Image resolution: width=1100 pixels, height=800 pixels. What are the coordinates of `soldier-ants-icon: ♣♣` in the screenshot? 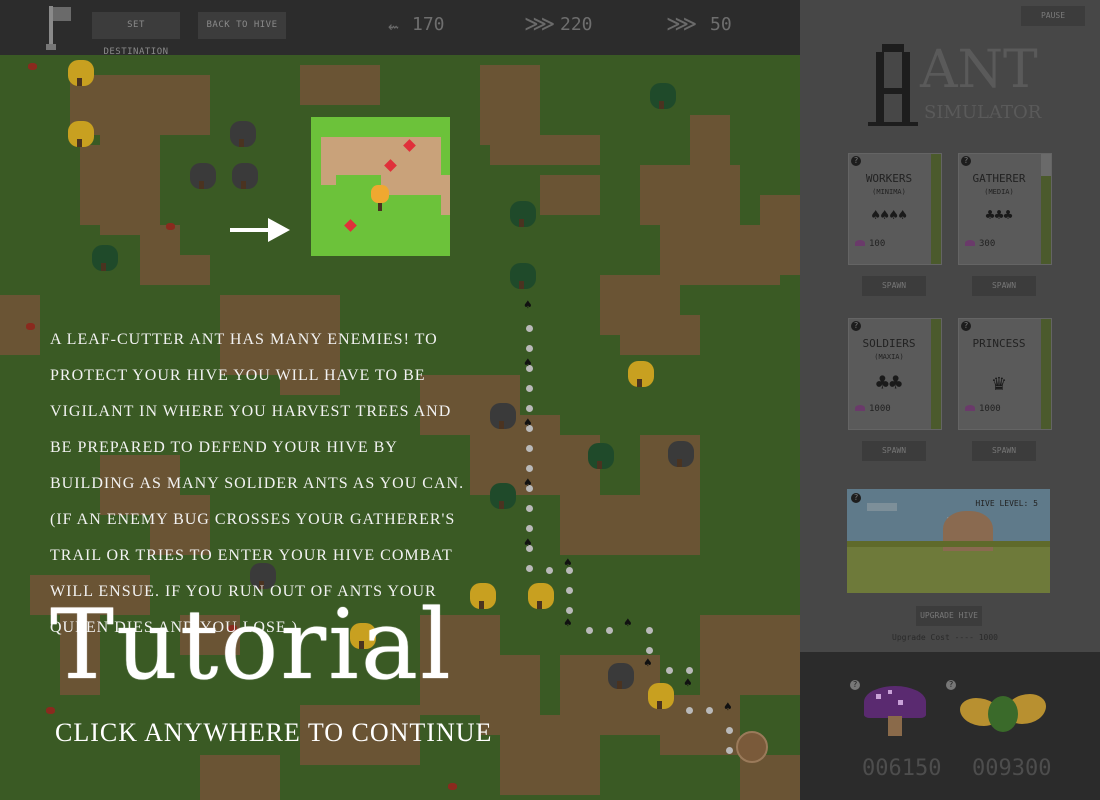 It's located at (889, 383).